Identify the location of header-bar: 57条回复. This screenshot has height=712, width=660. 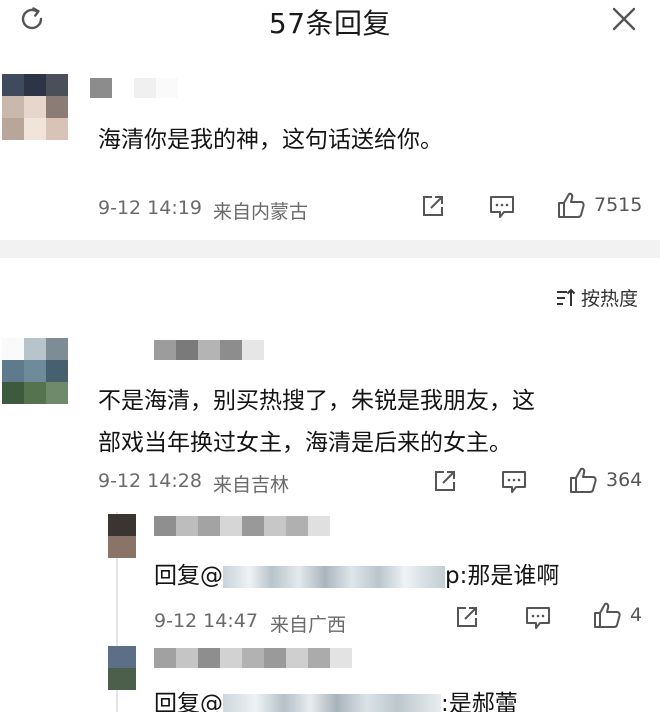
(330, 20).